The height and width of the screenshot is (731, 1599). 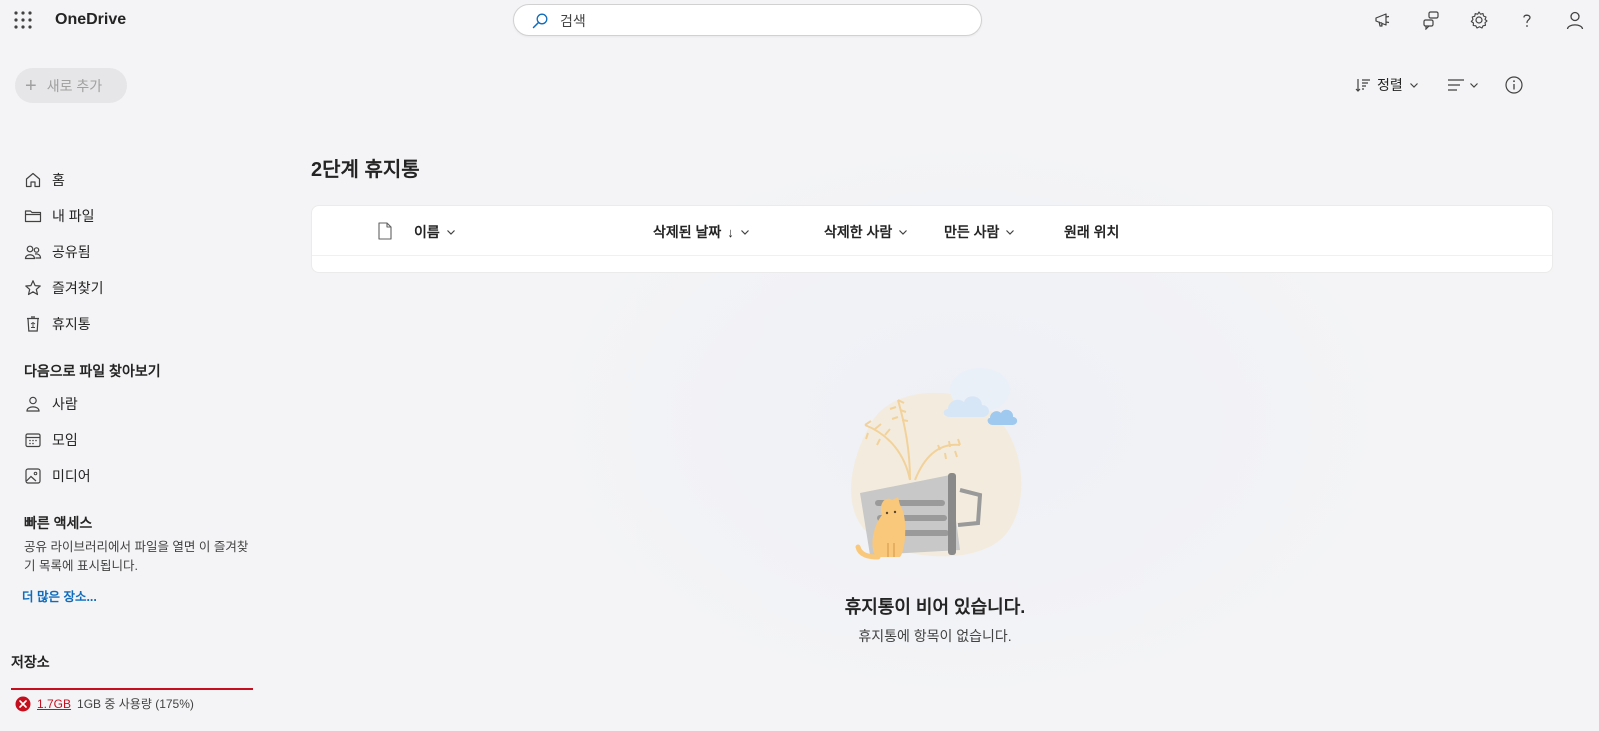 I want to click on column-header-name: 이름, so click(x=435, y=232).